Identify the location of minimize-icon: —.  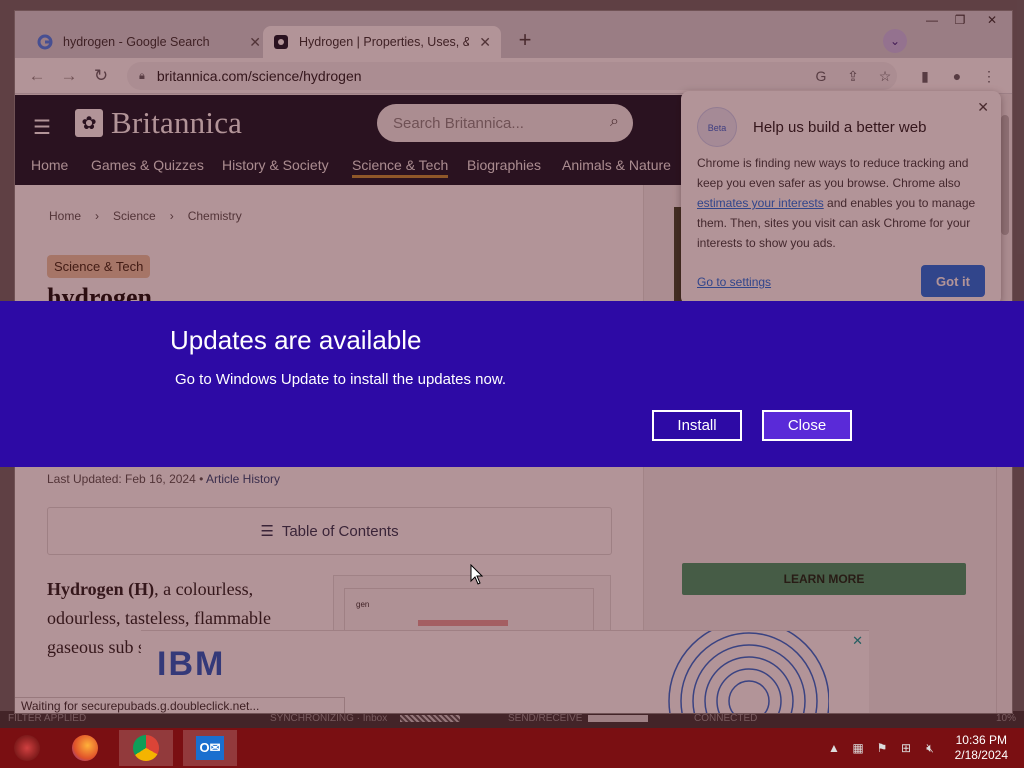
(932, 20).